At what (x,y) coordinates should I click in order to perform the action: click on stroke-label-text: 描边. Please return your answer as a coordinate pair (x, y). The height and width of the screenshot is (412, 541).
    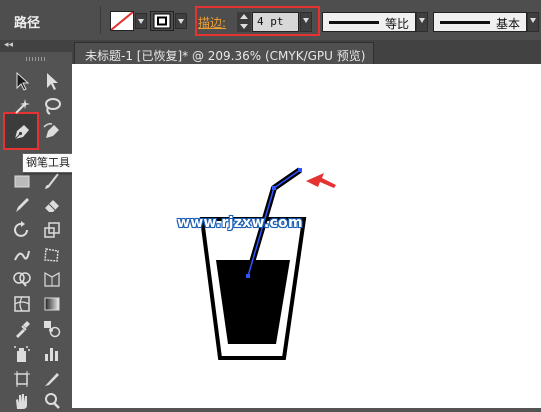
    Looking at the image, I should click on (210, 23).